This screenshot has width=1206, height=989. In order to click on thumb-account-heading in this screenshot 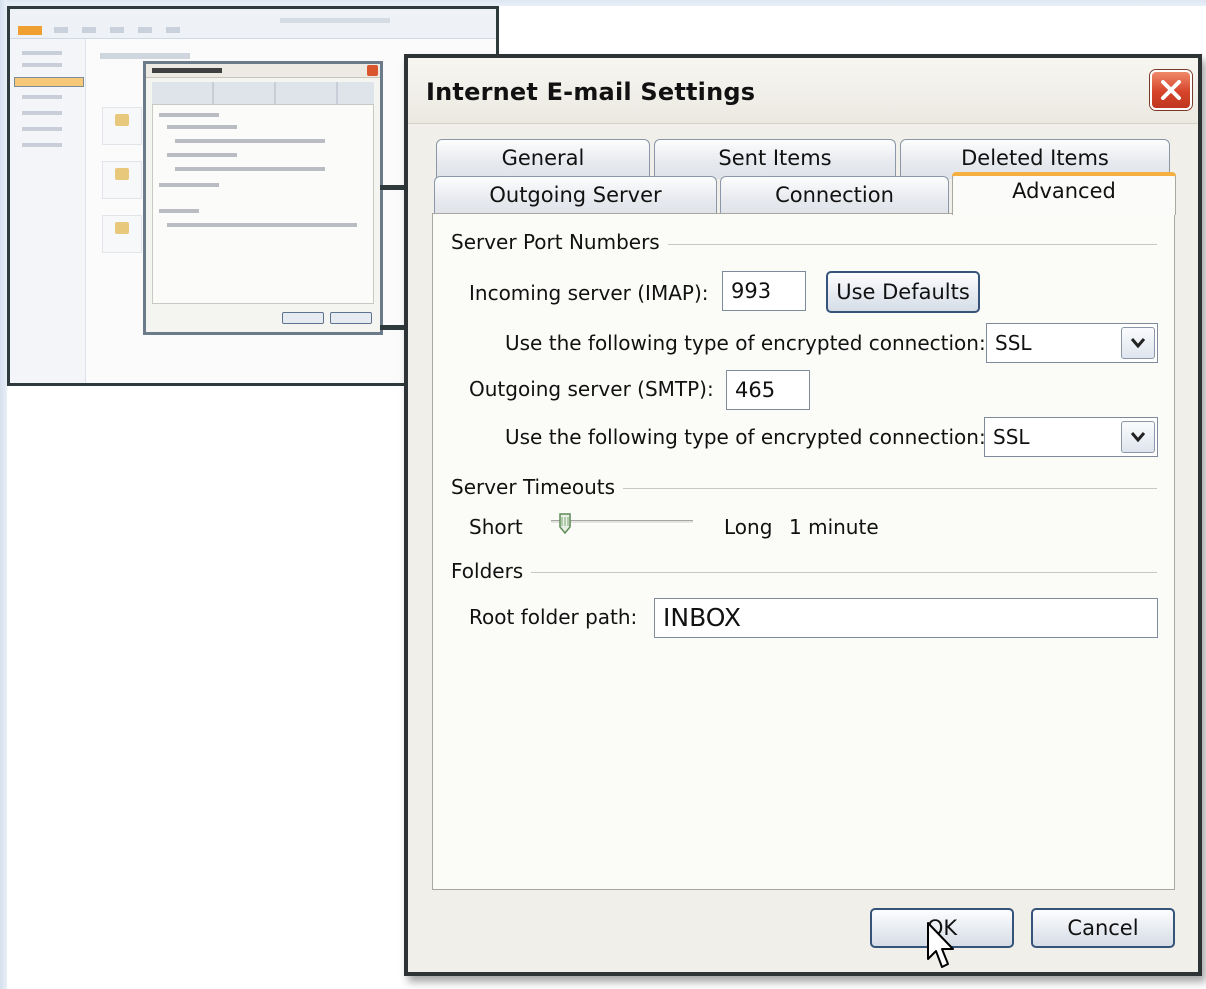, I will do `click(145, 56)`.